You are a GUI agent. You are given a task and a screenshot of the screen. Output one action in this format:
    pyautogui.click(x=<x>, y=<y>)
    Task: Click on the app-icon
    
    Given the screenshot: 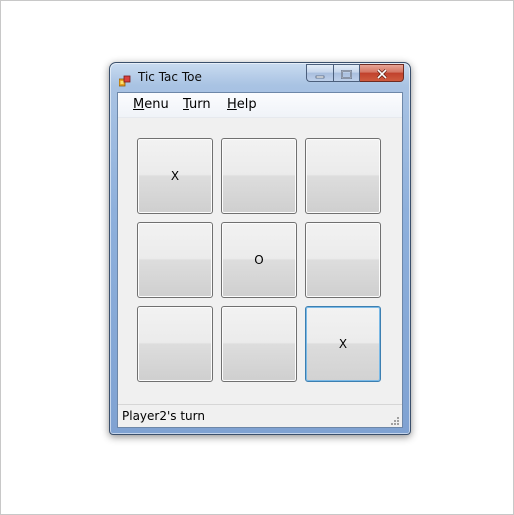 What is the action you would take?
    pyautogui.click(x=124, y=79)
    